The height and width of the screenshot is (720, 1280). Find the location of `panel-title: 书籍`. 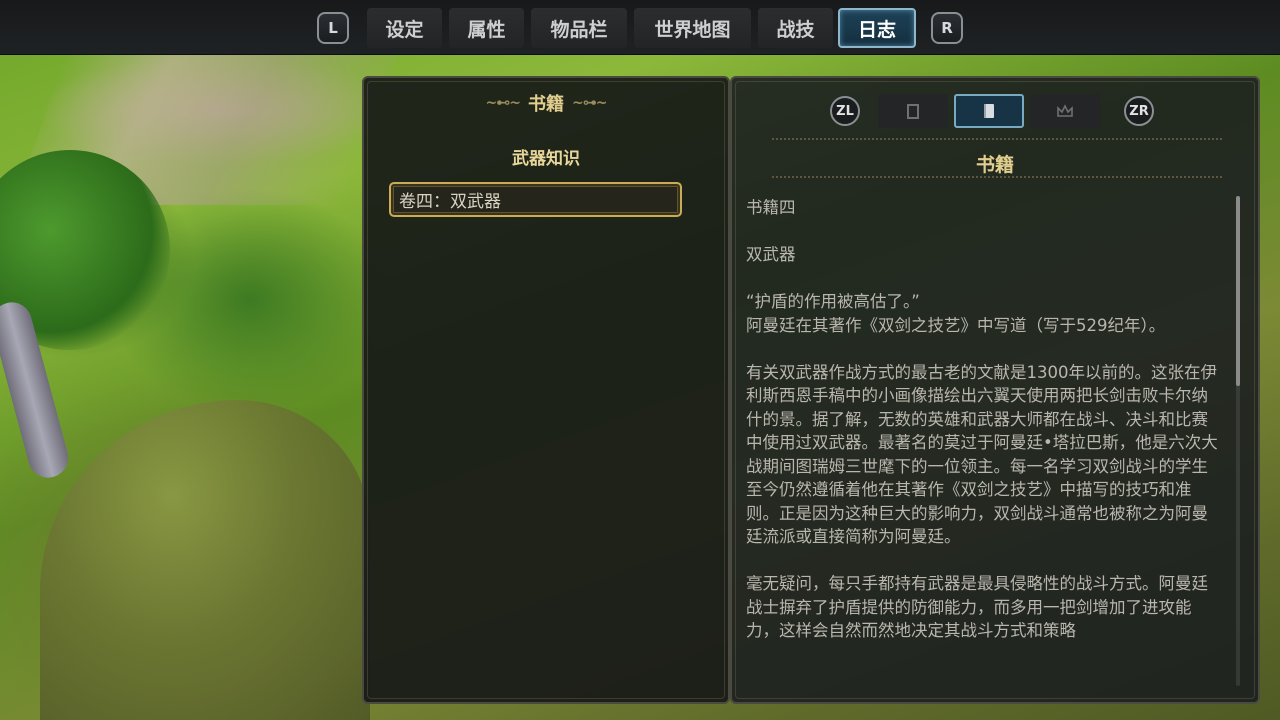

panel-title: 书籍 is located at coordinates (546, 104).